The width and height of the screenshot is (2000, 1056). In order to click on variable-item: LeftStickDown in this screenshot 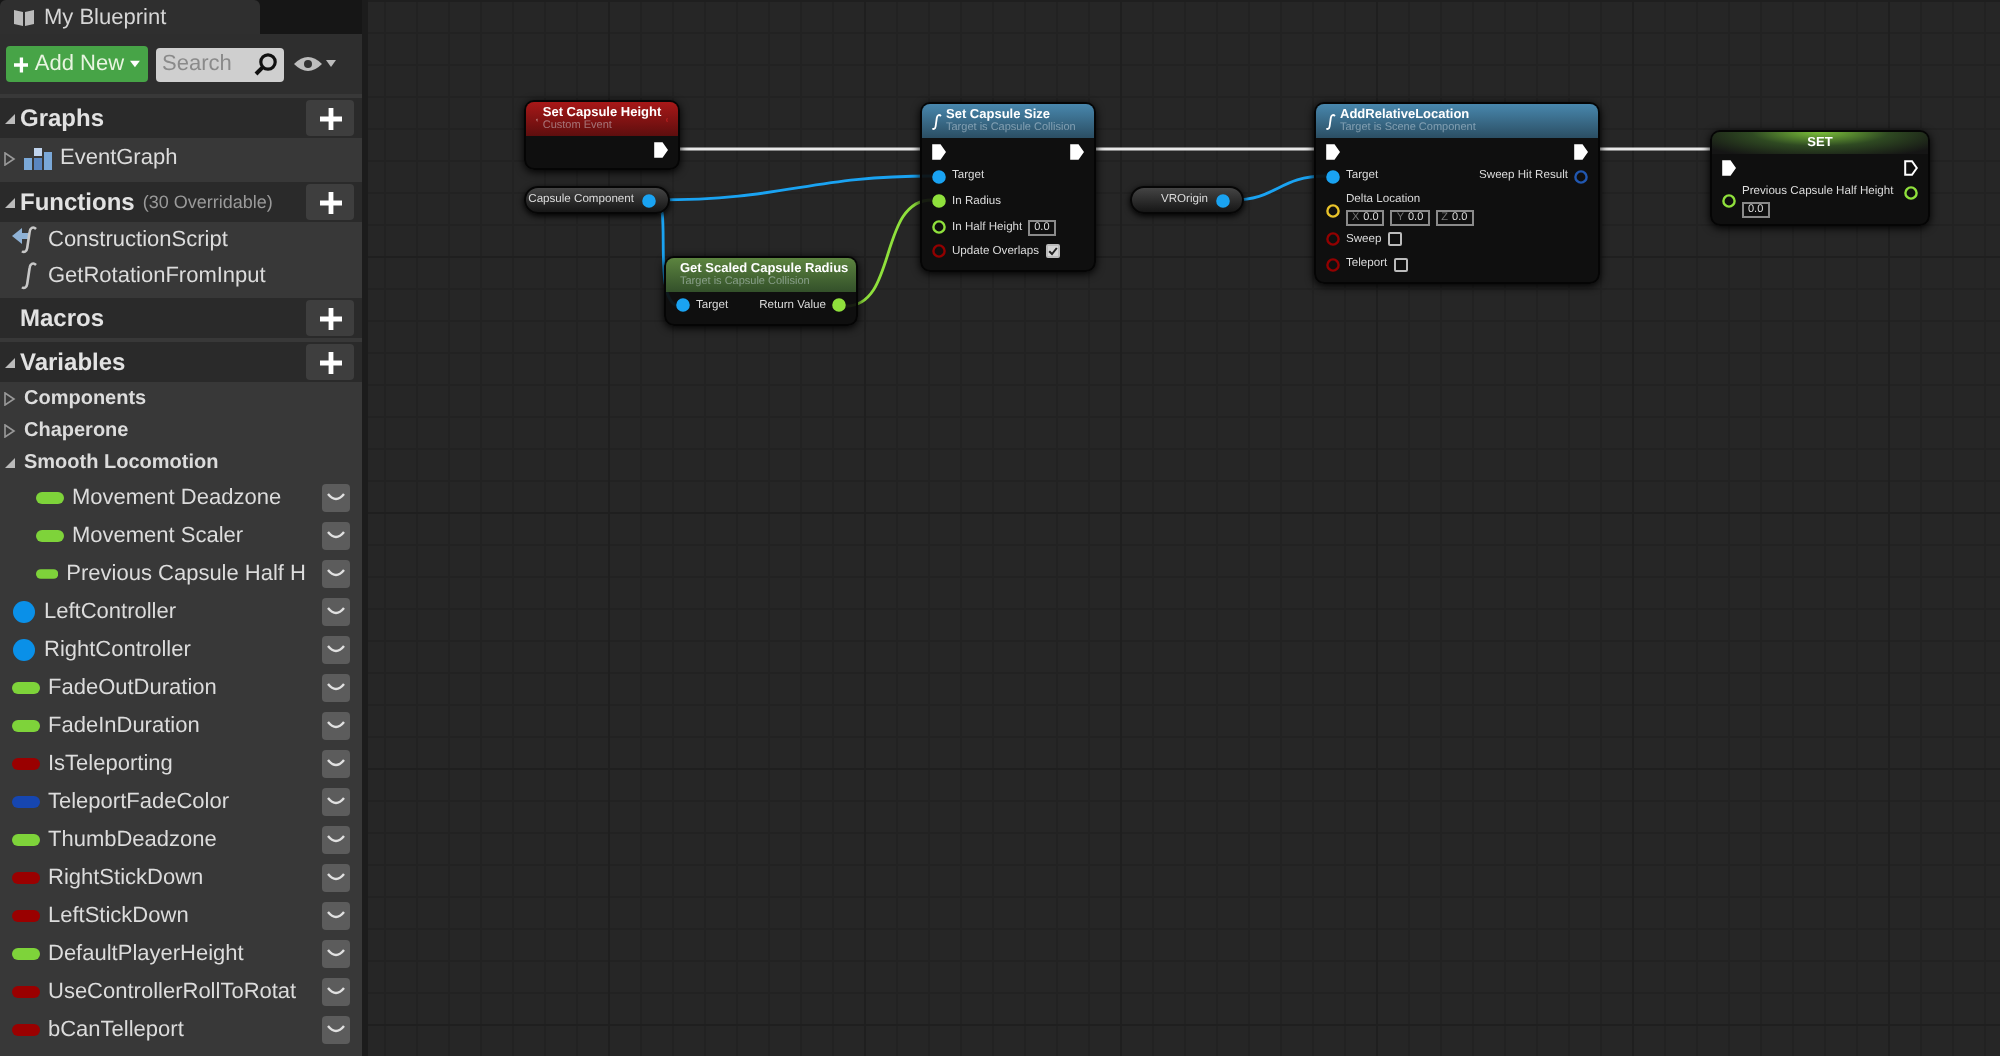, I will do `click(181, 915)`.